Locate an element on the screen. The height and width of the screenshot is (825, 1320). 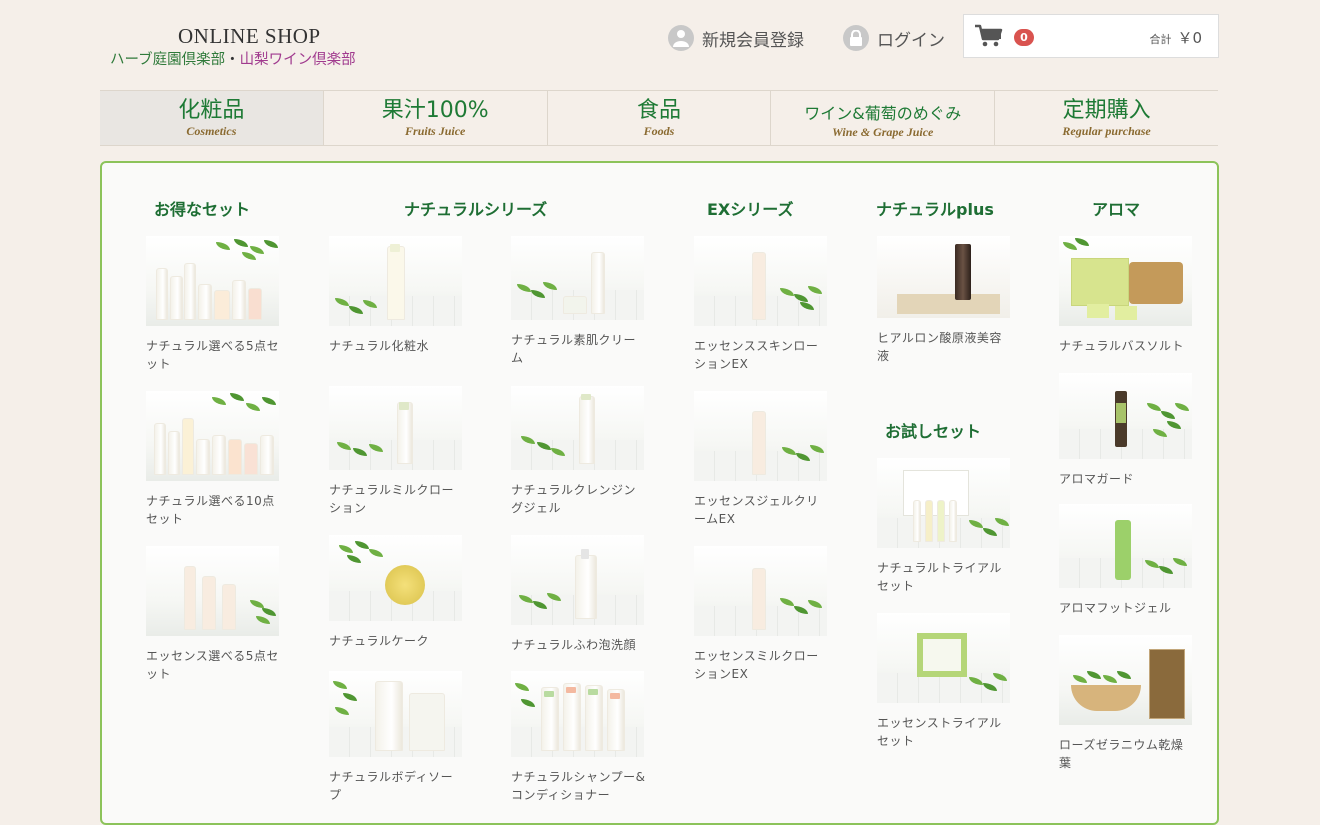
tab-label: 食品 is located at coordinates (658, 110).